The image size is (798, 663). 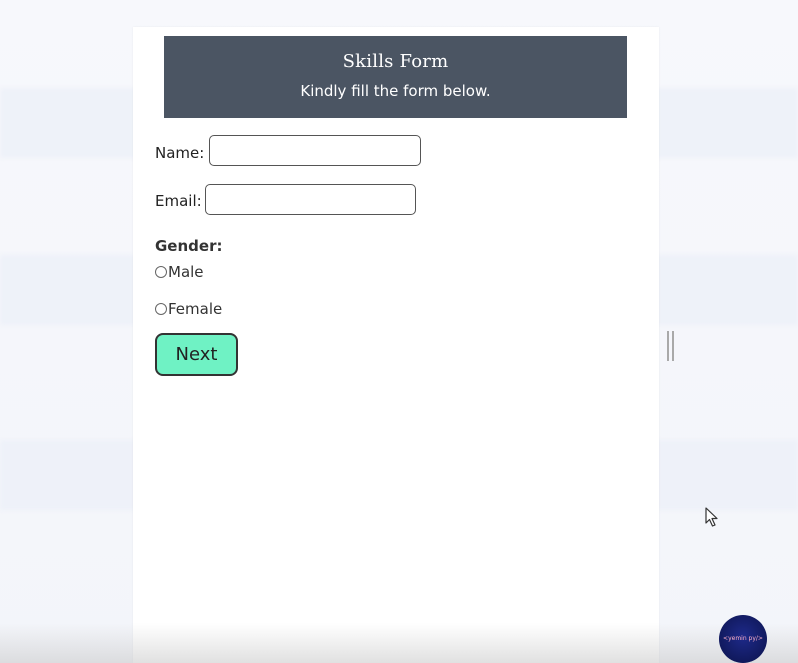 I want to click on mouse-pointer-icon, so click(x=711, y=517).